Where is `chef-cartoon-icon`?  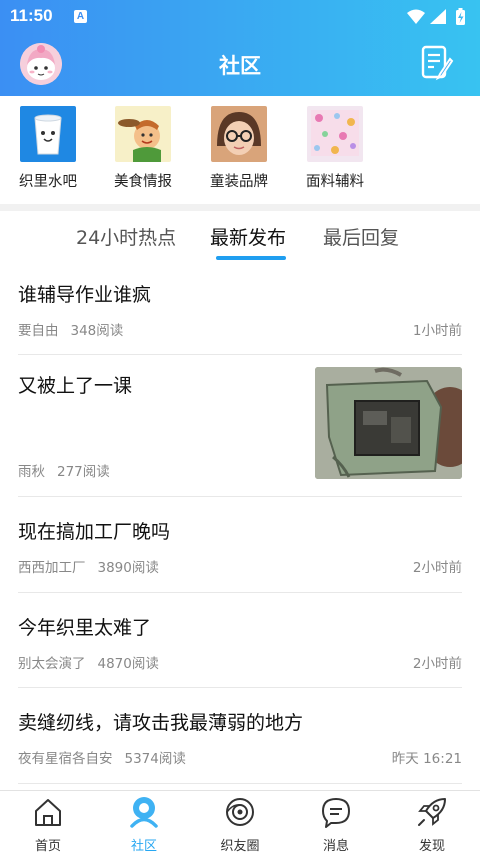 chef-cartoon-icon is located at coordinates (143, 134).